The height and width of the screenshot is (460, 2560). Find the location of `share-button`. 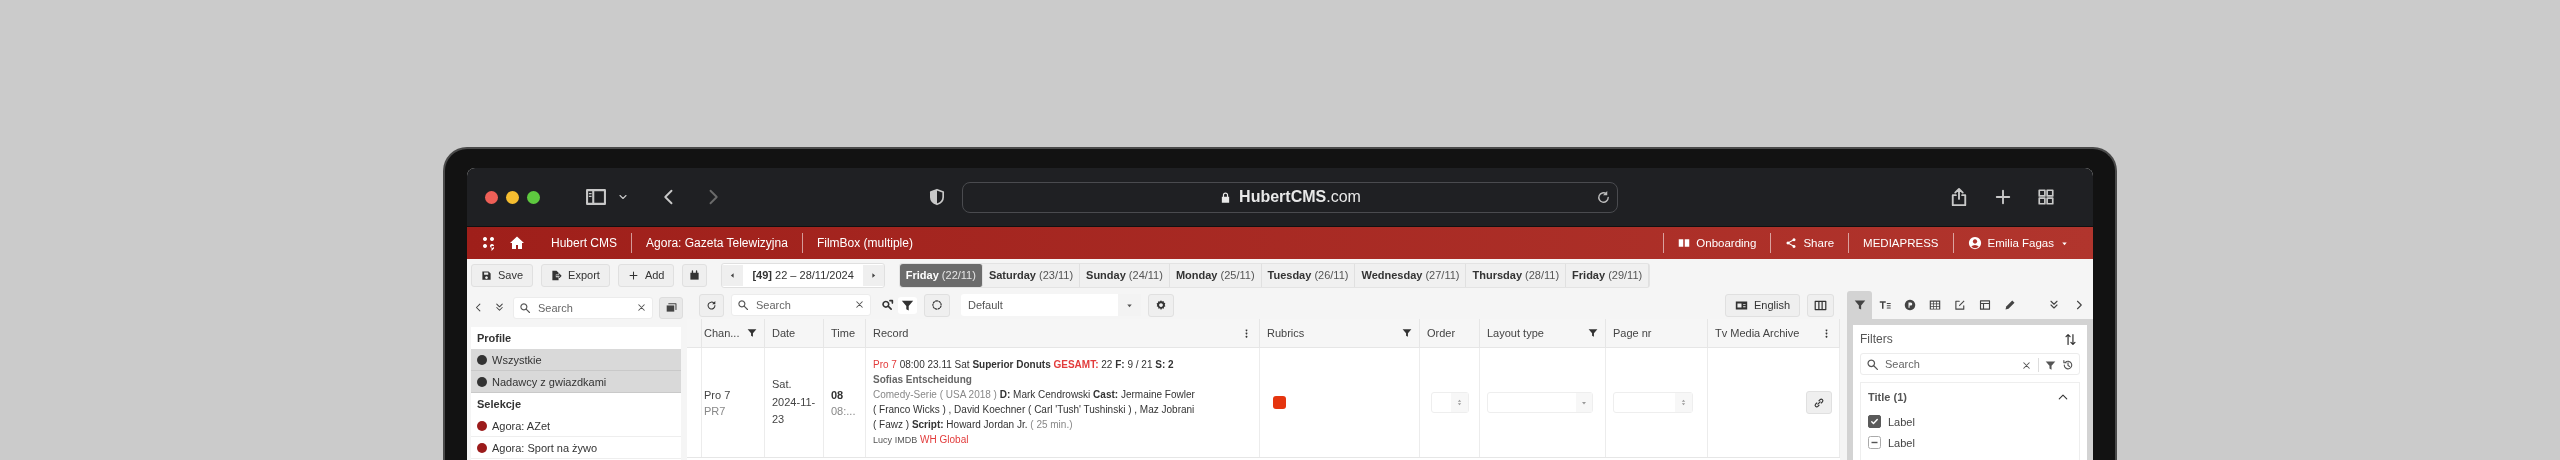

share-button is located at coordinates (1959, 197).